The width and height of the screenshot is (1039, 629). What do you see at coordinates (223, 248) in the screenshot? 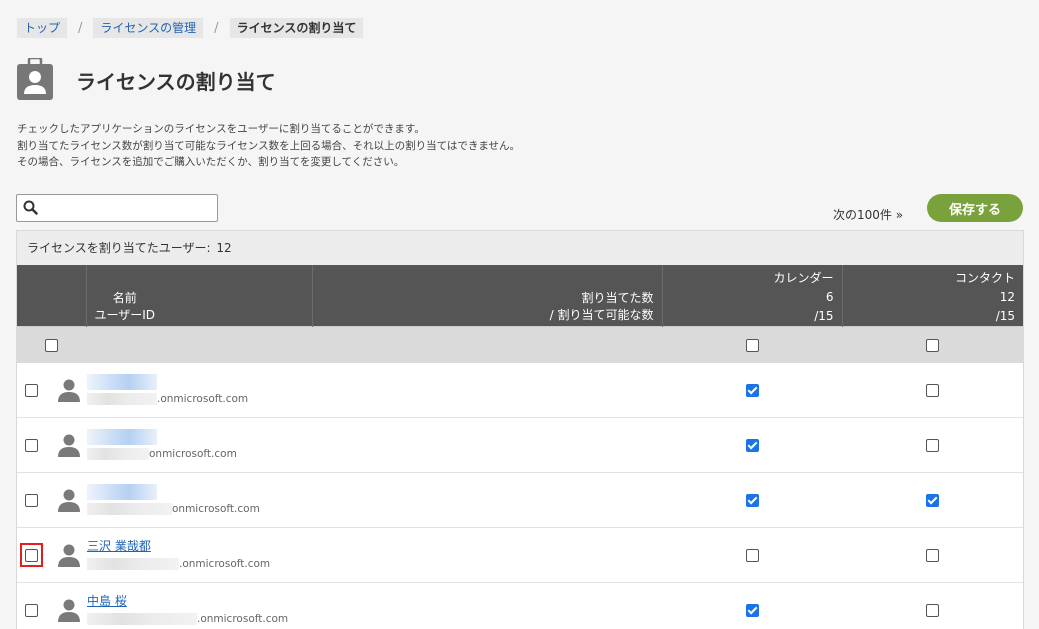
I see `assigned-user-count-value: 12` at bounding box center [223, 248].